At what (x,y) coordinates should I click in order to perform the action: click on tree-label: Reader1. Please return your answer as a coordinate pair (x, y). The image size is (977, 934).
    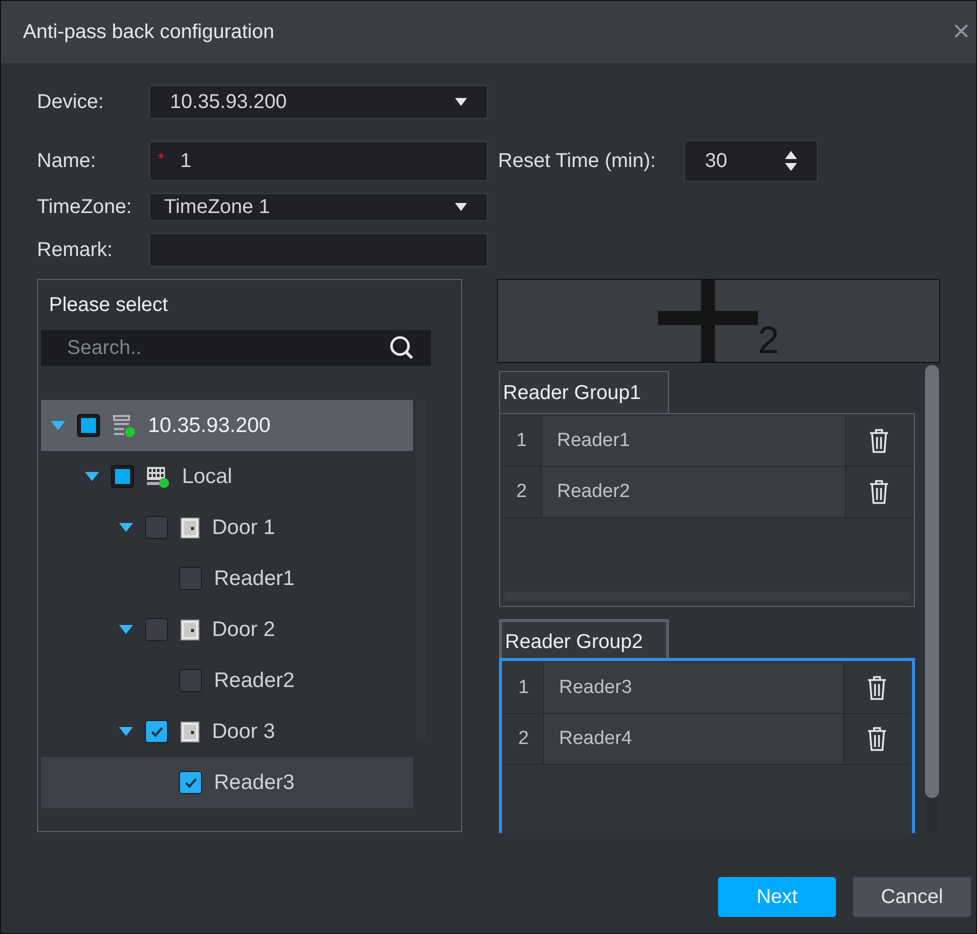
    Looking at the image, I should click on (254, 579).